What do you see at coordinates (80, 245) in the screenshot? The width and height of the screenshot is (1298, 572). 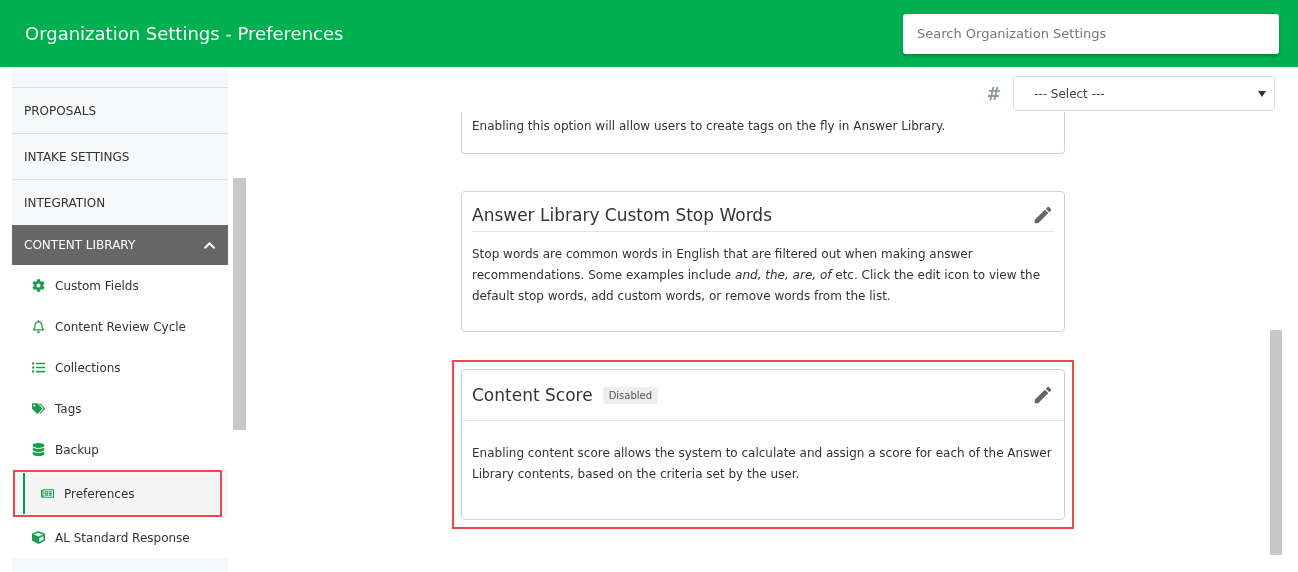 I see `sidebar-group-label: CONTENT LIBRARY` at bounding box center [80, 245].